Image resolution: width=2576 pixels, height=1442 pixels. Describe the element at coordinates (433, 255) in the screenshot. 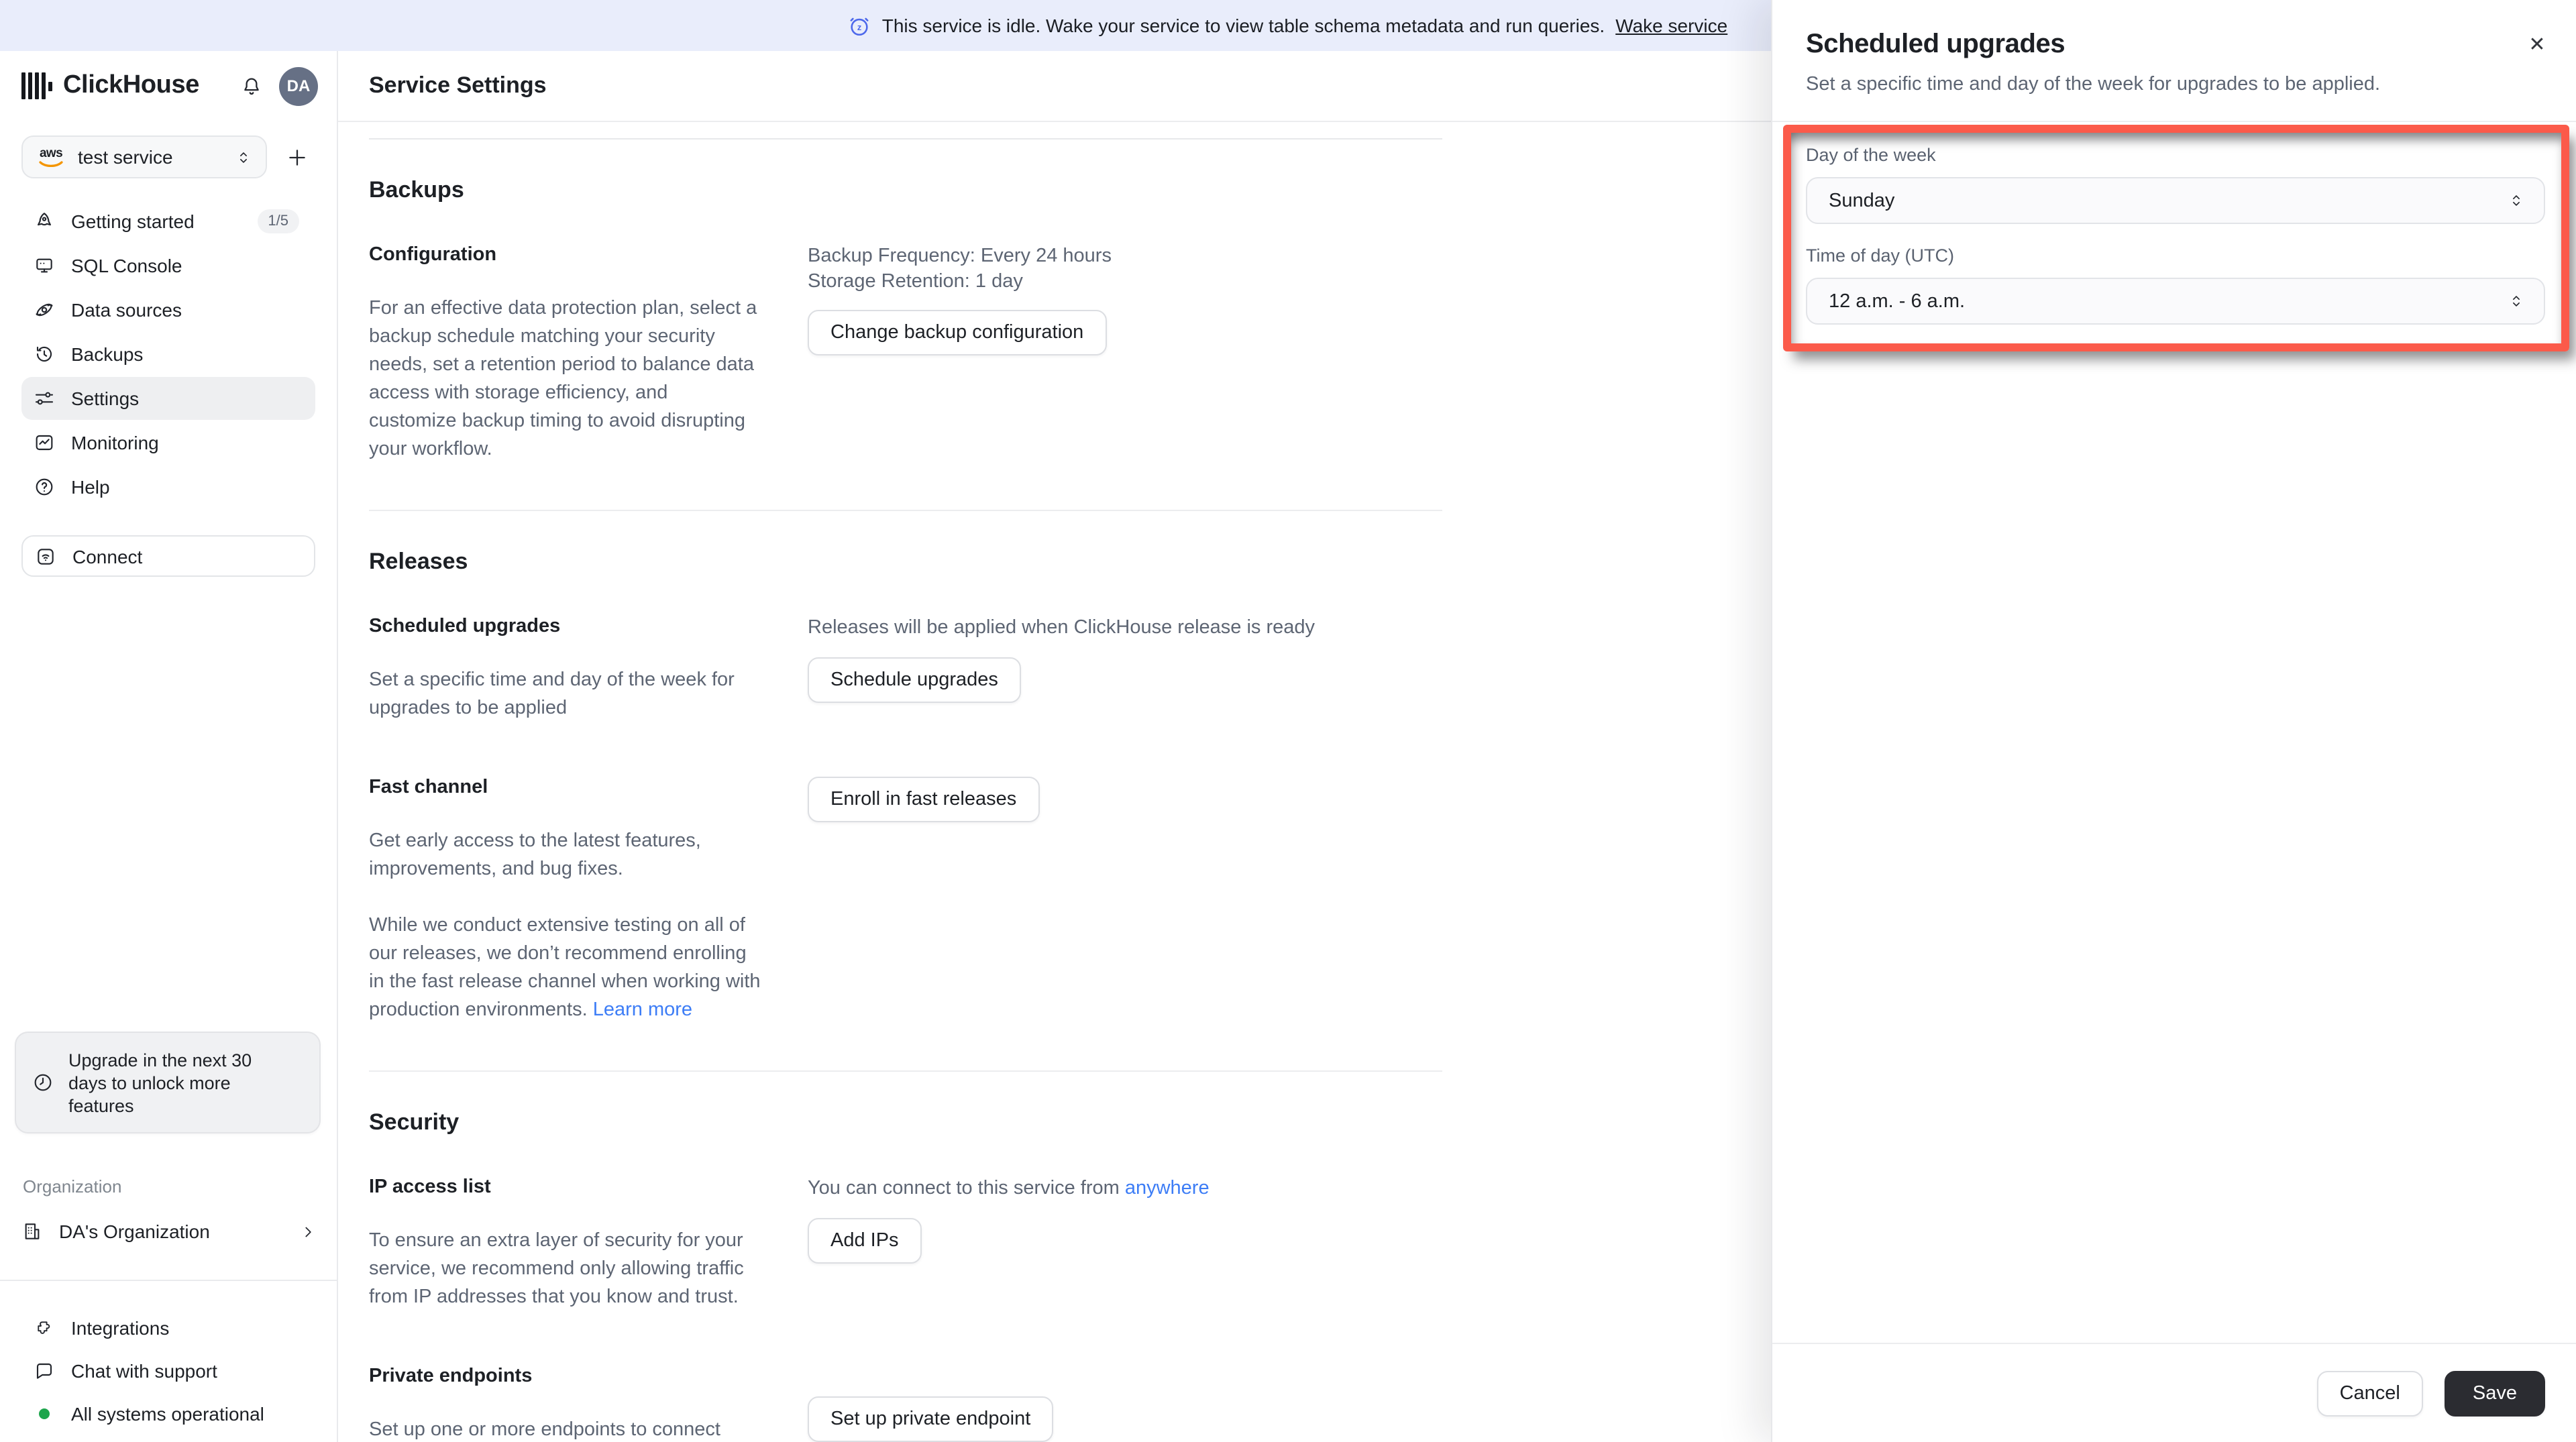

I see `configuration-label: Configuration` at that location.